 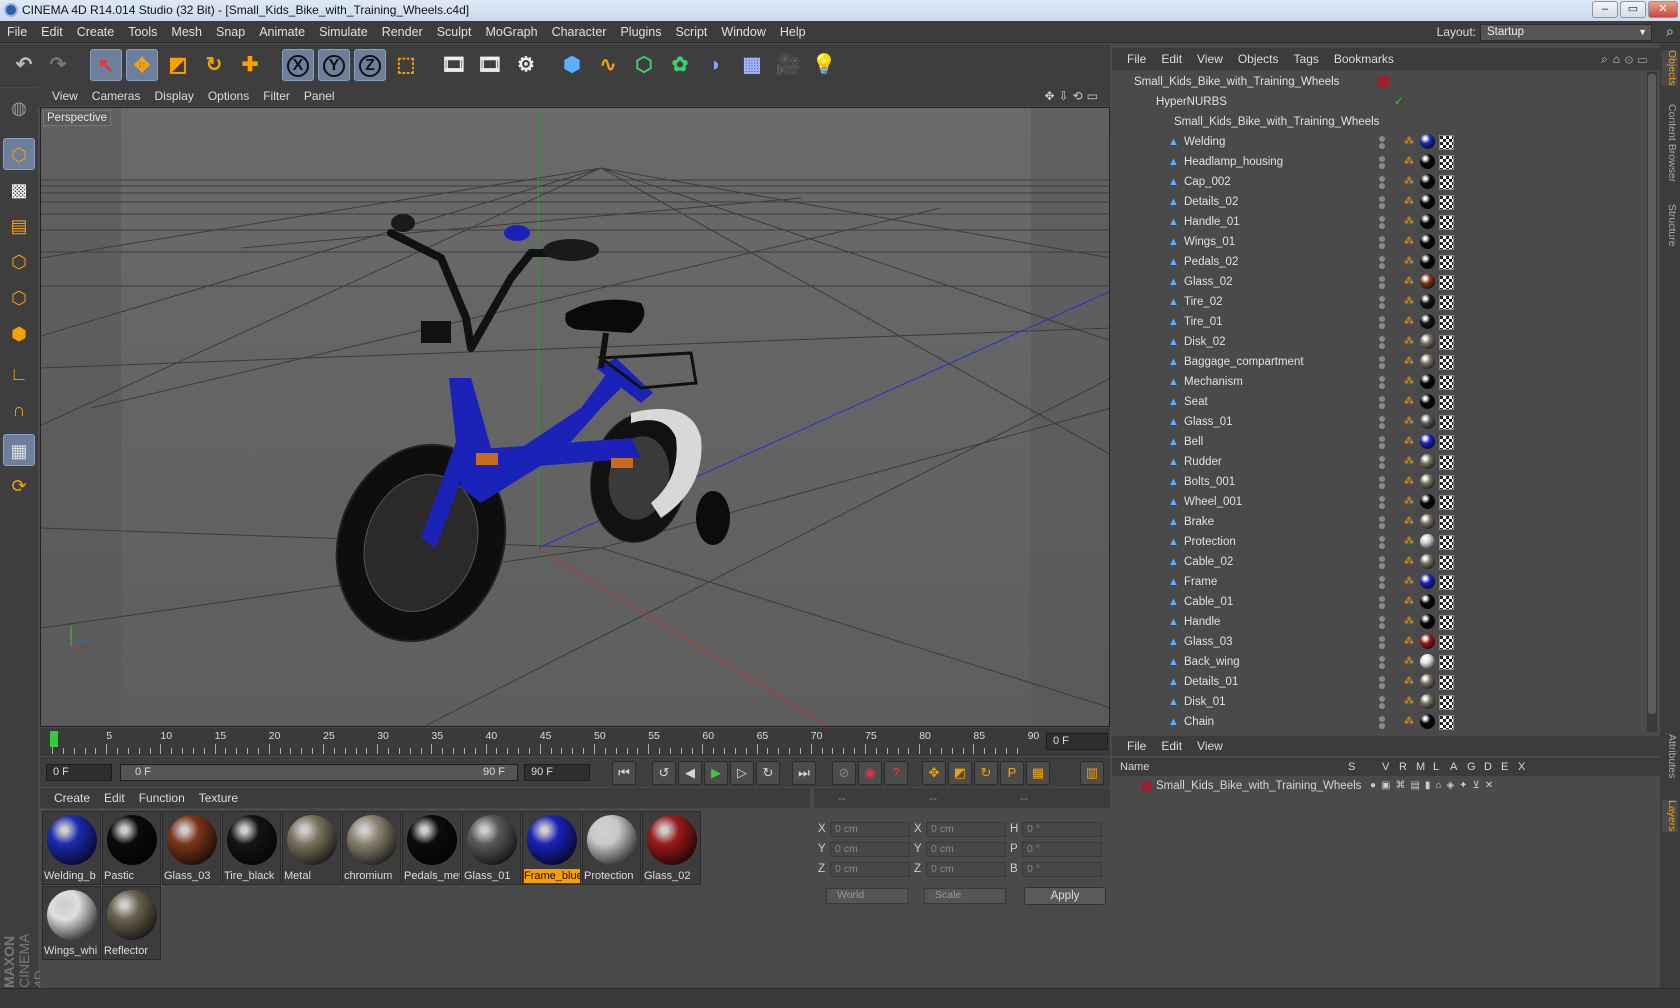 What do you see at coordinates (1356, 59) in the screenshot?
I see `obj-menu-bookmarks: Bookmarks` at bounding box center [1356, 59].